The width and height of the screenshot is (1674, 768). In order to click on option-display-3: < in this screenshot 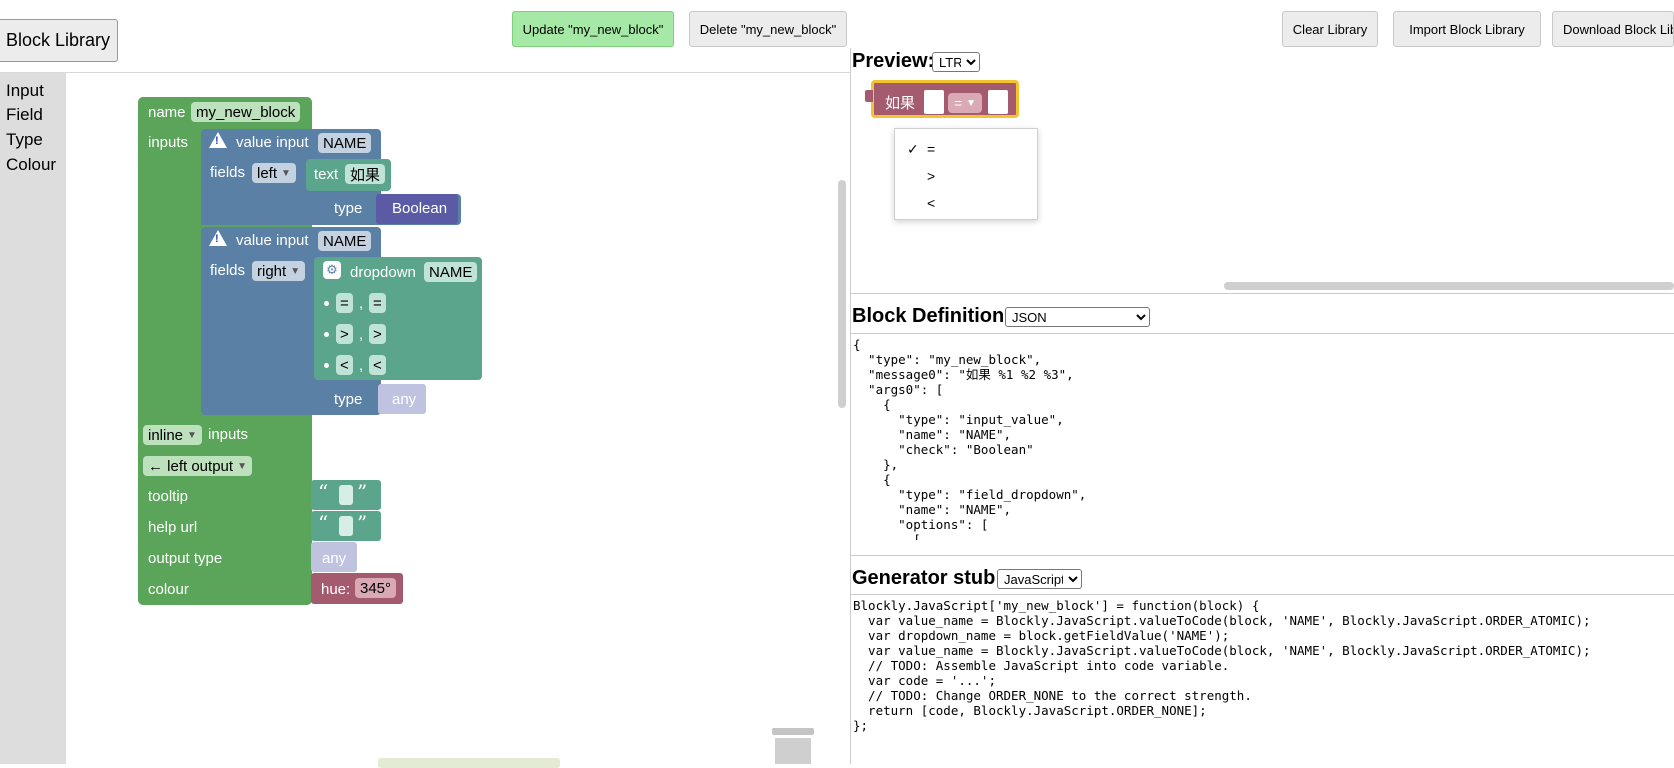, I will do `click(344, 365)`.